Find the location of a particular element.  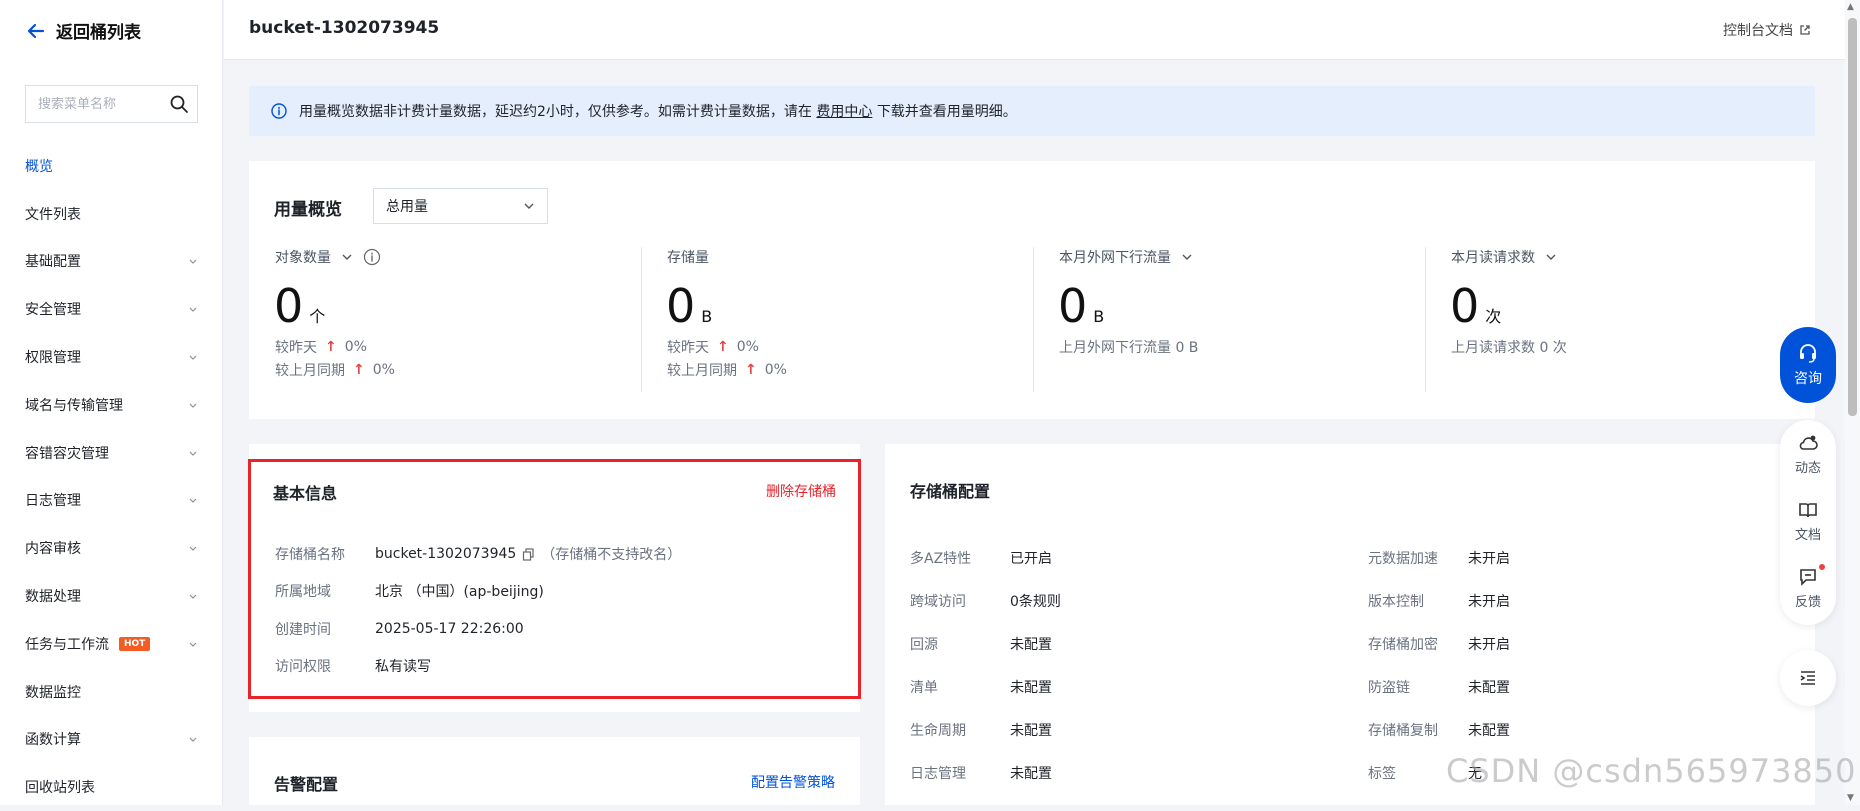

info-row-bucket-name: 存储桶名称 bucket-1302073945 （存储桶不支持改名） is located at coordinates (478, 554).